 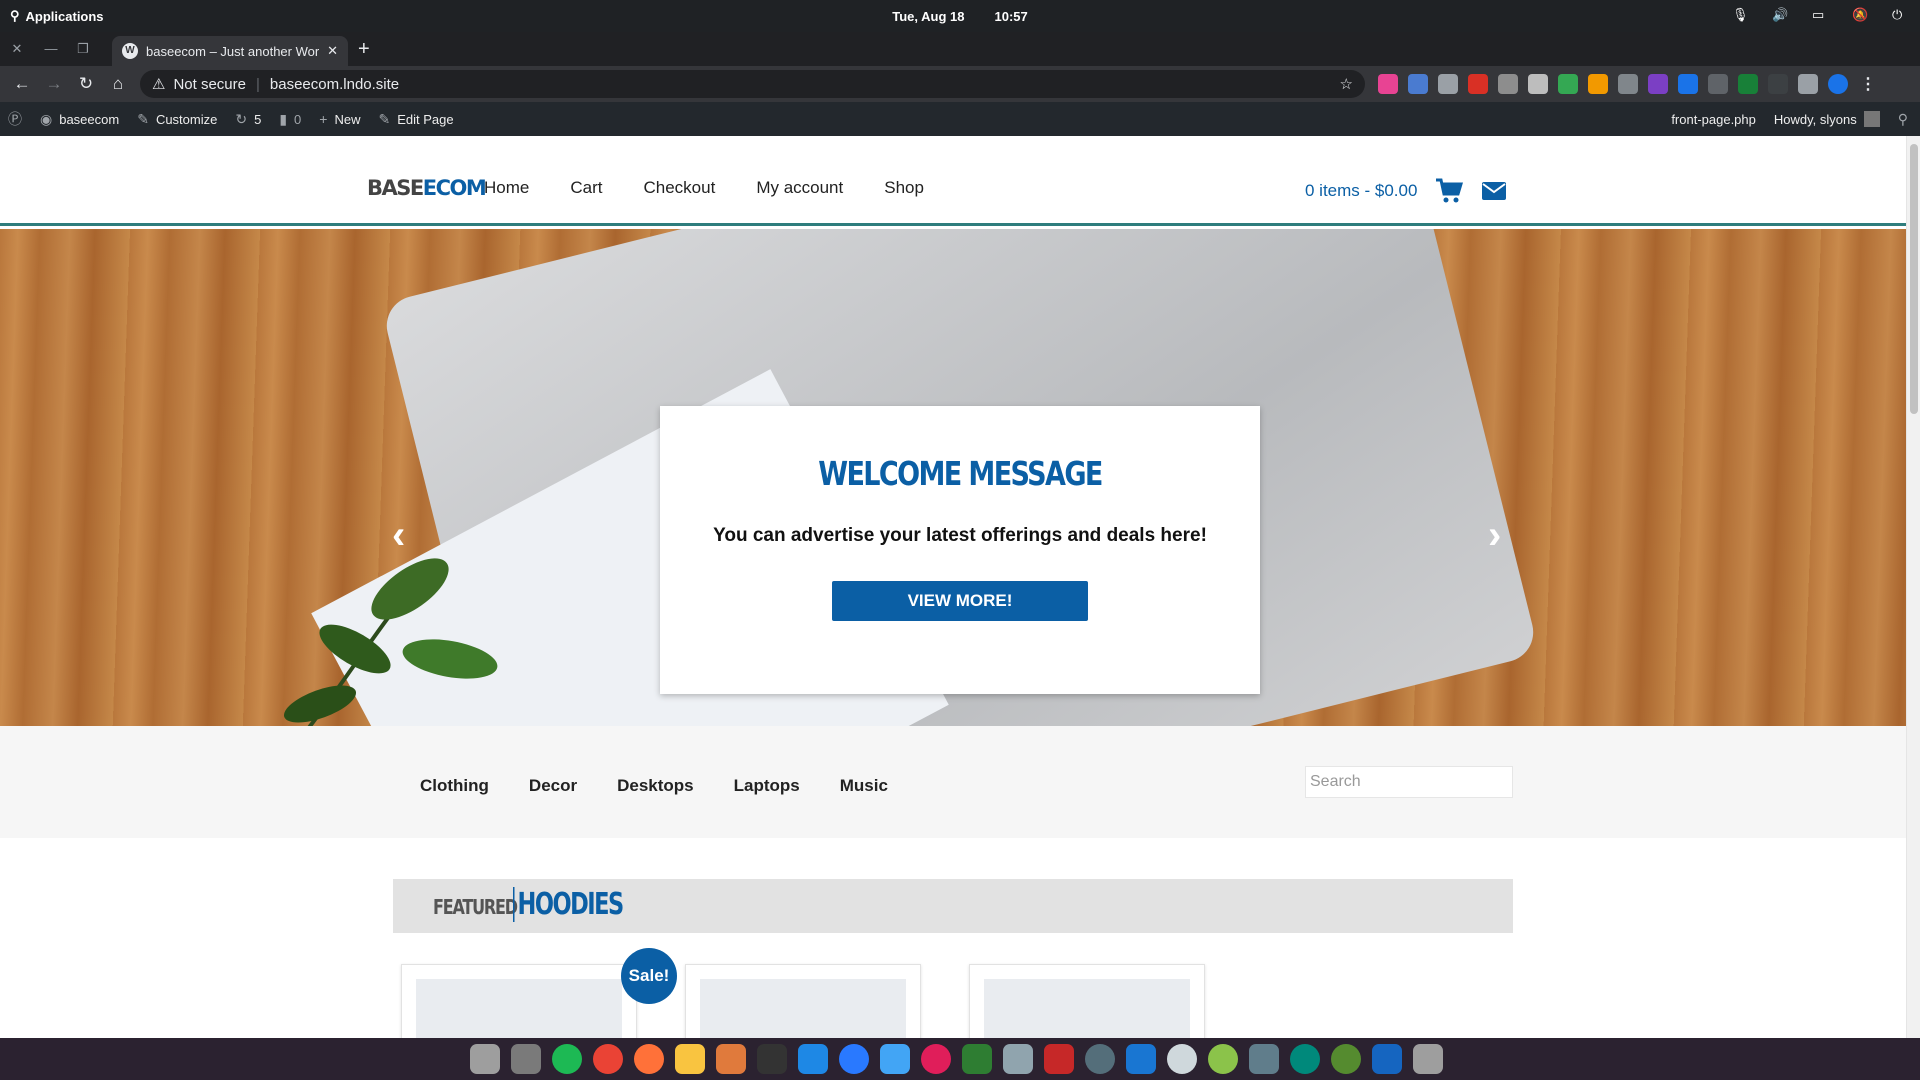 What do you see at coordinates (177, 119) in the screenshot?
I see `admin-customize-link: ✎ Customize` at bounding box center [177, 119].